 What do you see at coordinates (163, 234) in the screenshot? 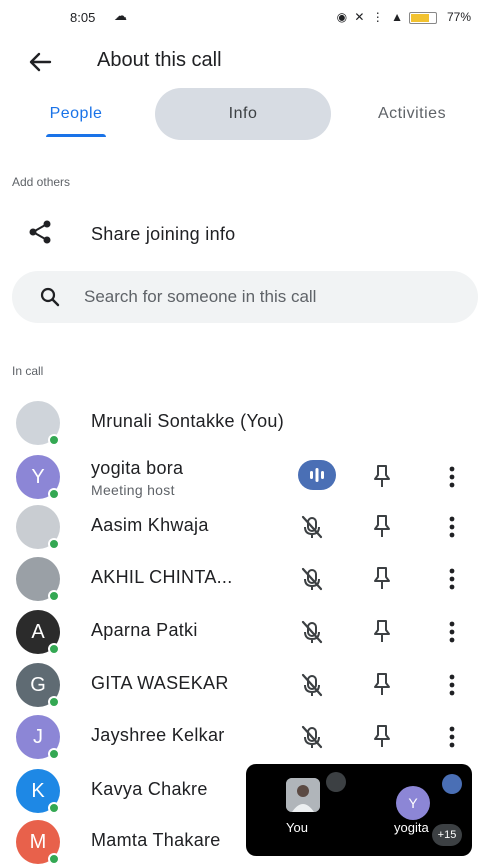
I see `share-joining-info-label: Share joining info` at bounding box center [163, 234].